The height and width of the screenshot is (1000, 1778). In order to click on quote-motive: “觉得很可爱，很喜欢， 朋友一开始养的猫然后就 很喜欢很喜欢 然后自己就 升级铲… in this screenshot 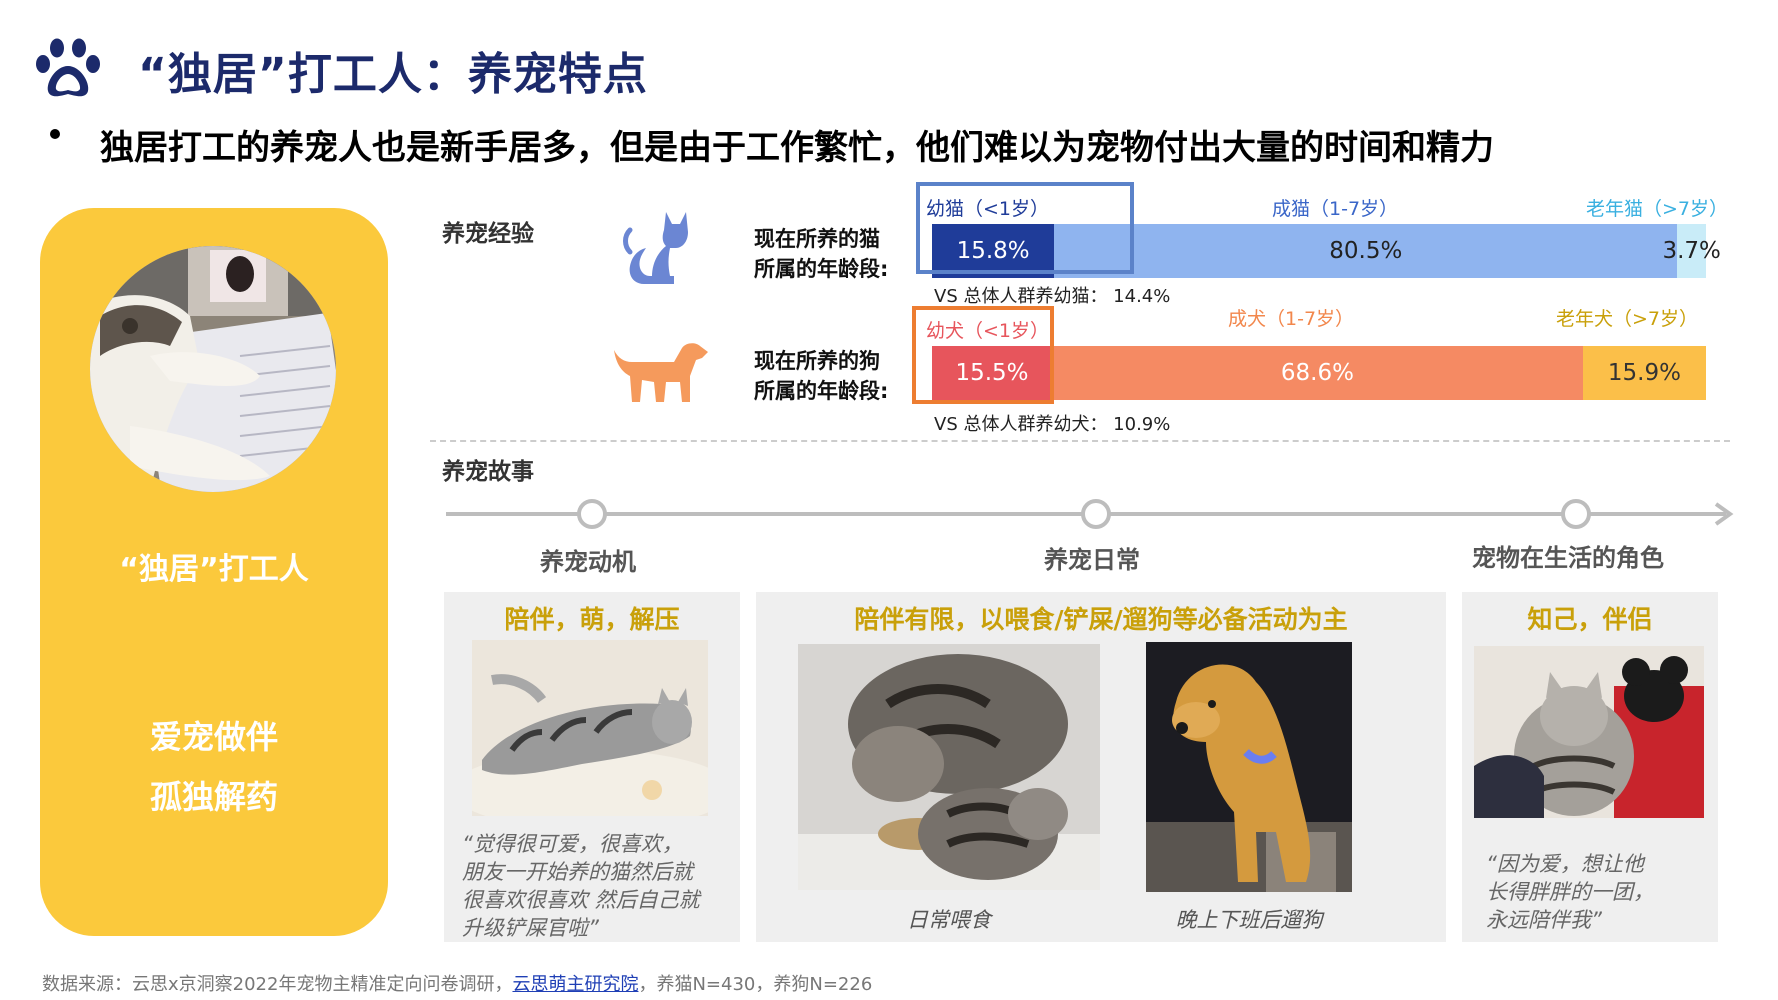, I will do `click(581, 886)`.